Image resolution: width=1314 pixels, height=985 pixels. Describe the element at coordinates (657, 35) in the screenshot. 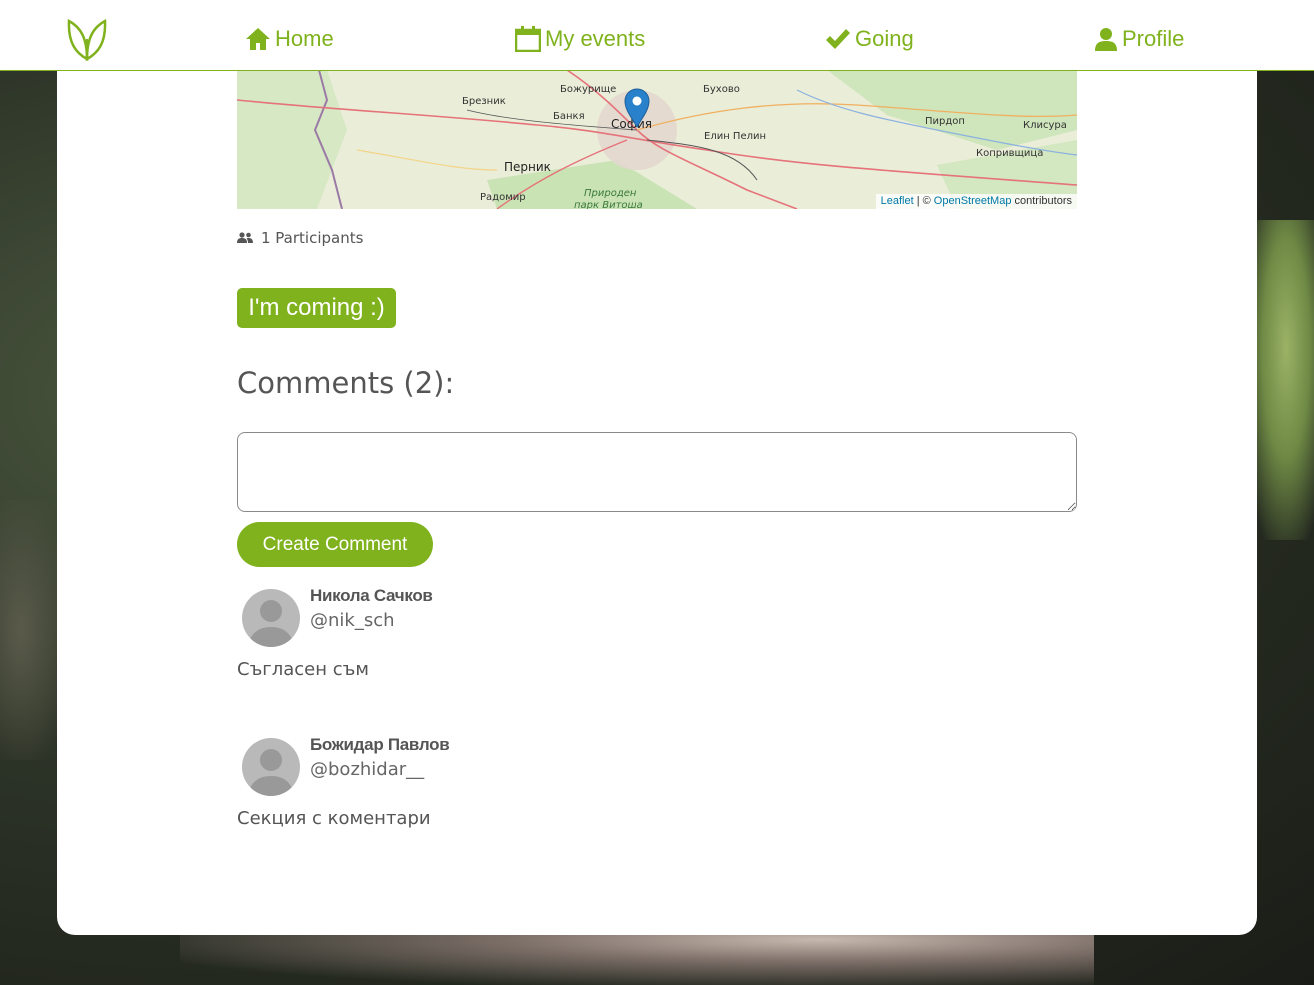

I see `top-navbar: Home My events Going Profile` at that location.